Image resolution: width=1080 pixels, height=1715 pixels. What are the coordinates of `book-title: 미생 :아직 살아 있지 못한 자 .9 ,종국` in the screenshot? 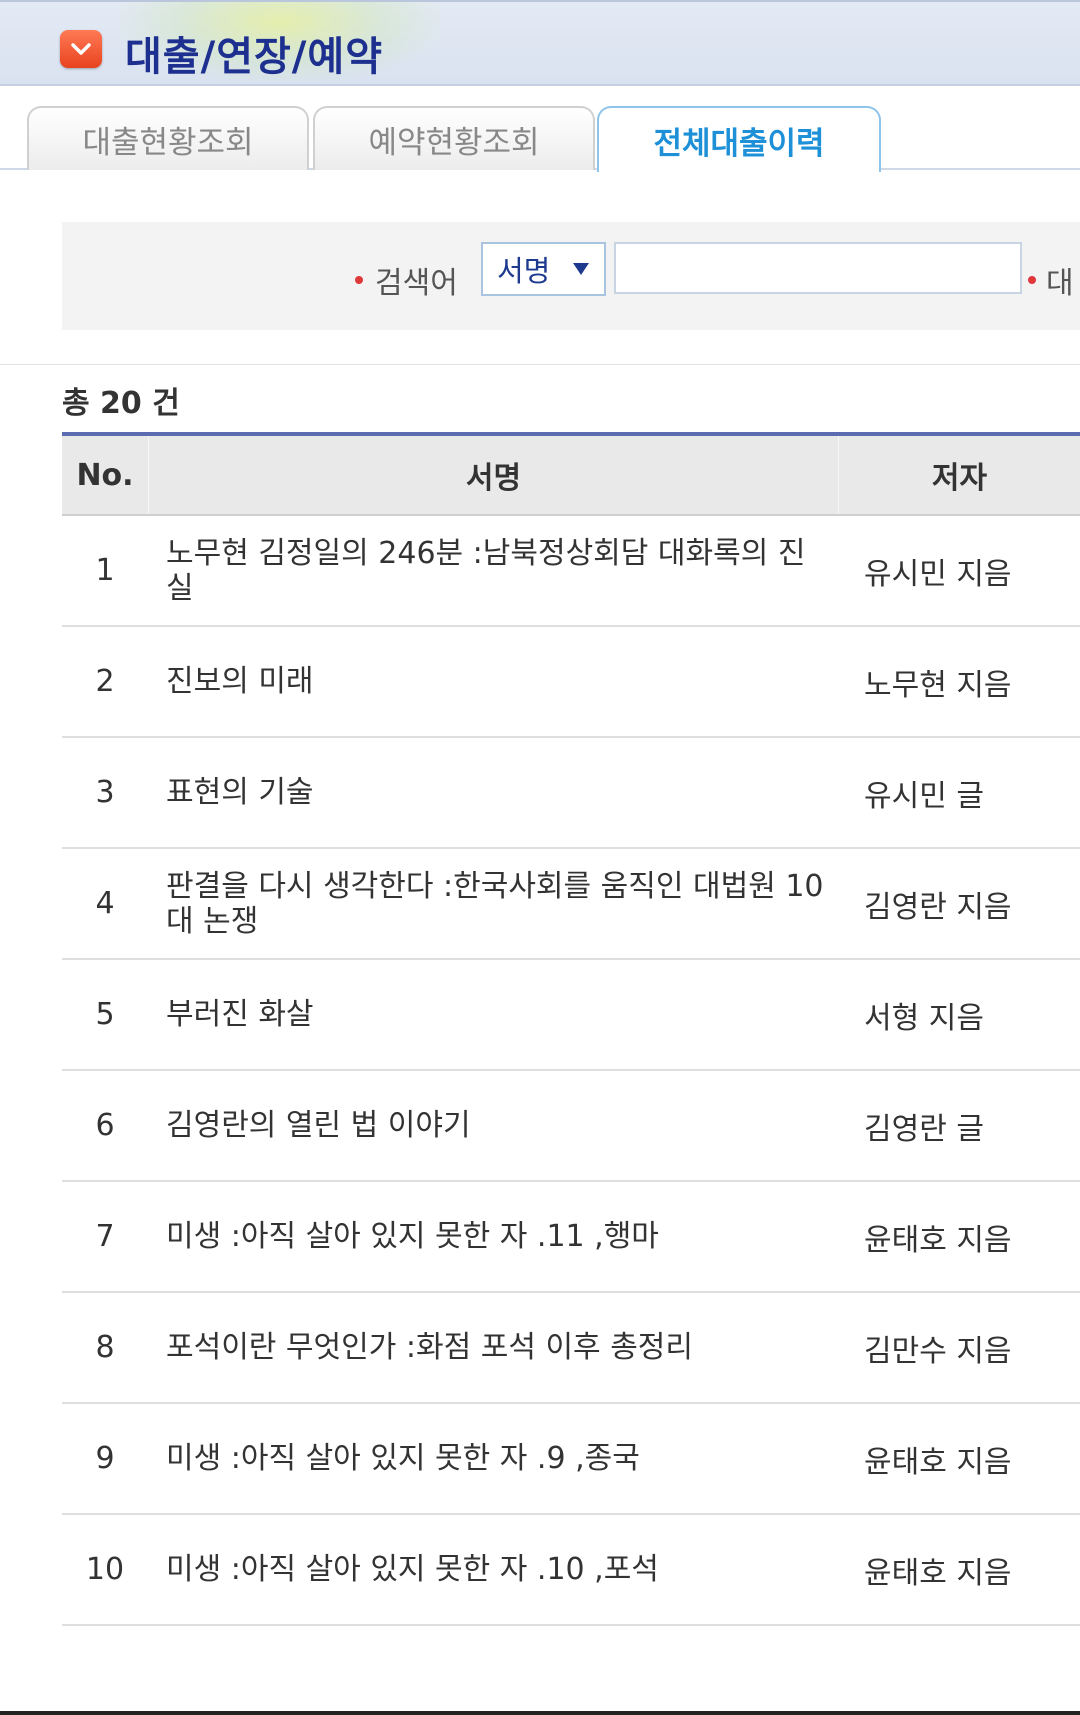 It's located at (493, 1458).